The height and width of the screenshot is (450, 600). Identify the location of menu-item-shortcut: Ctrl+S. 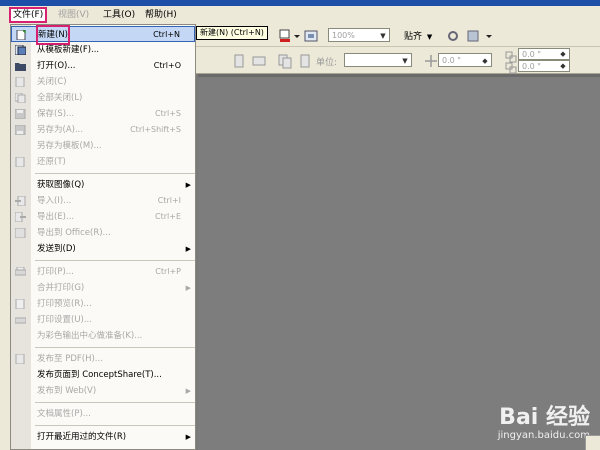
(167, 113).